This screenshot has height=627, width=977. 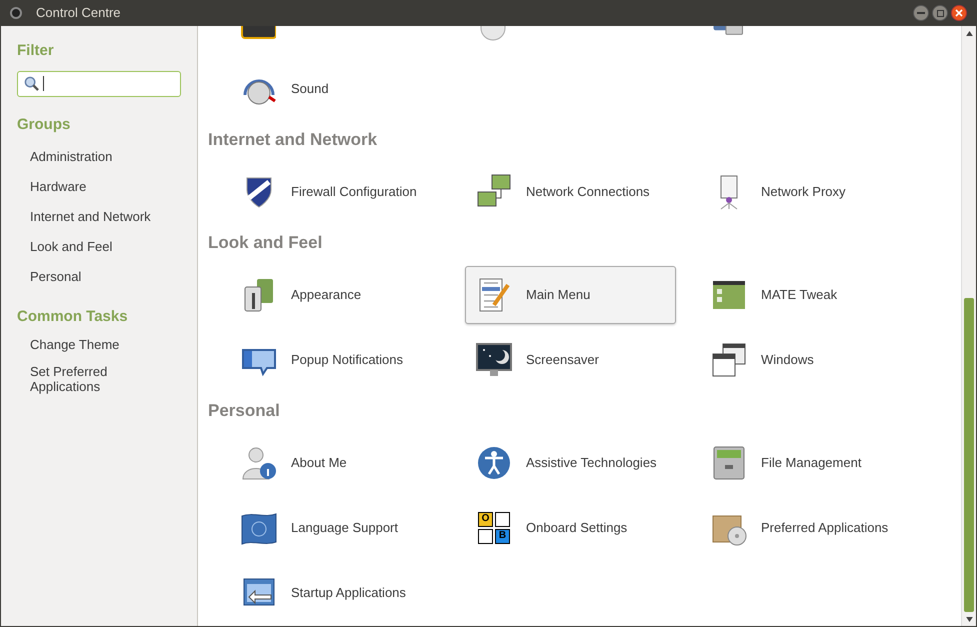 I want to click on window-title: Control Centre, so click(x=78, y=13).